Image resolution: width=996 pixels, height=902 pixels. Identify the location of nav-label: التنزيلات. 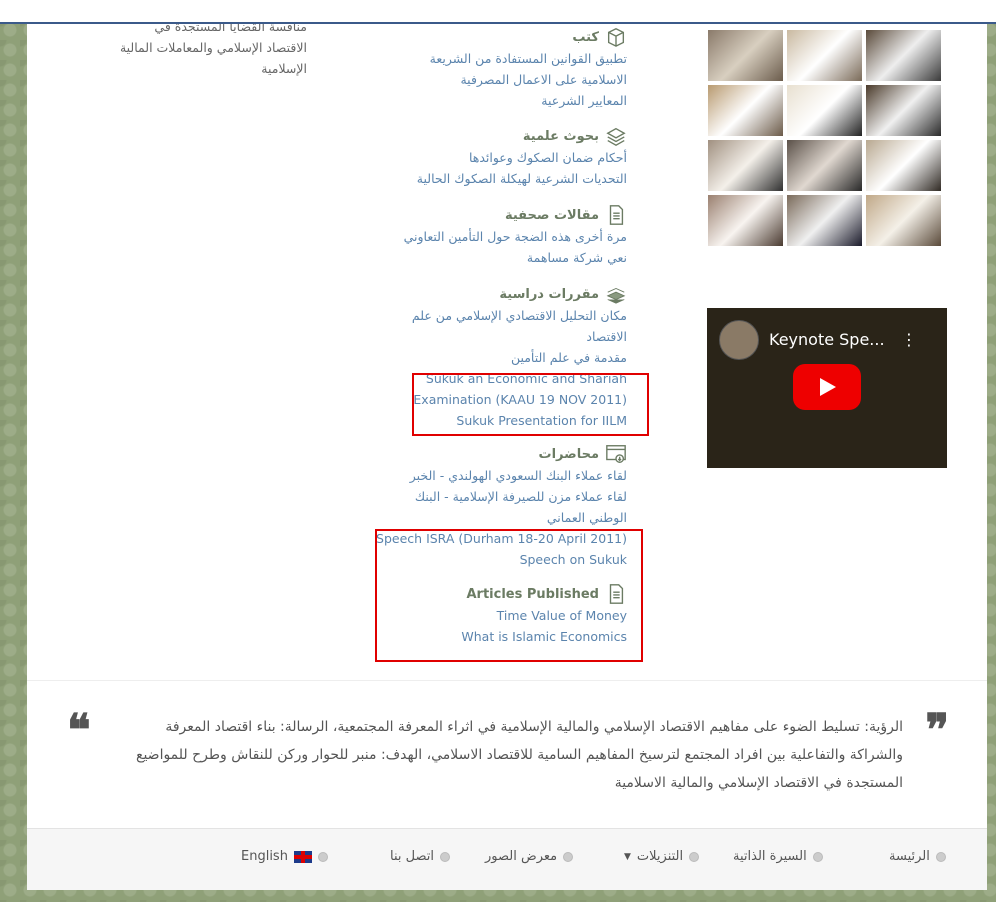
(660, 856).